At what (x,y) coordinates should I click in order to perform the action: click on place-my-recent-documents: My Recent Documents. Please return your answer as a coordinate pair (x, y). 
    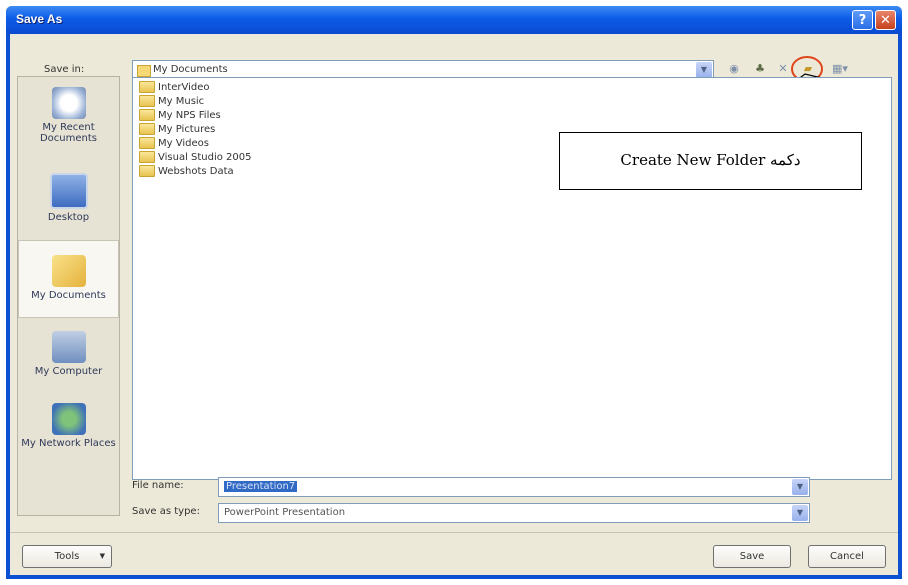
    Looking at the image, I should click on (68, 112).